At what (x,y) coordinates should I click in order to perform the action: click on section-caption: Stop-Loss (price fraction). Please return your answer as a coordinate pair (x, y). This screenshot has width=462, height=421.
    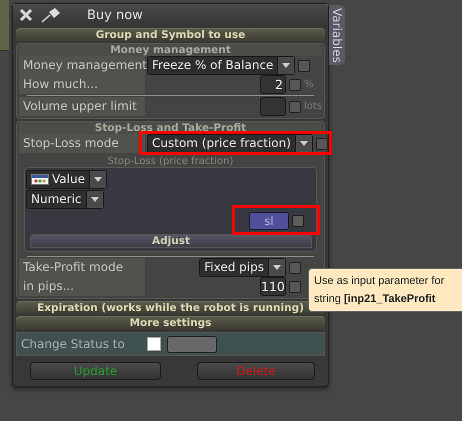
    Looking at the image, I should click on (170, 161).